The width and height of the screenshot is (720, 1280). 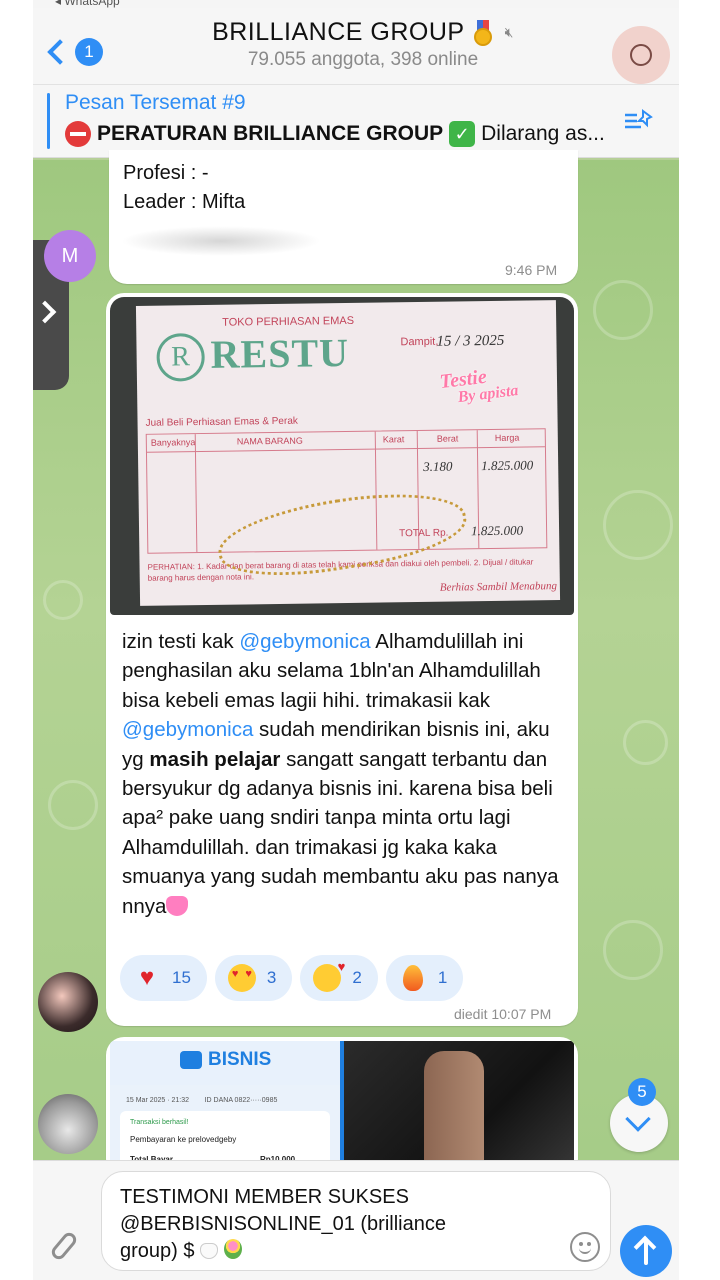 What do you see at coordinates (462, 134) in the screenshot?
I see `check-mark-icon: ✓` at bounding box center [462, 134].